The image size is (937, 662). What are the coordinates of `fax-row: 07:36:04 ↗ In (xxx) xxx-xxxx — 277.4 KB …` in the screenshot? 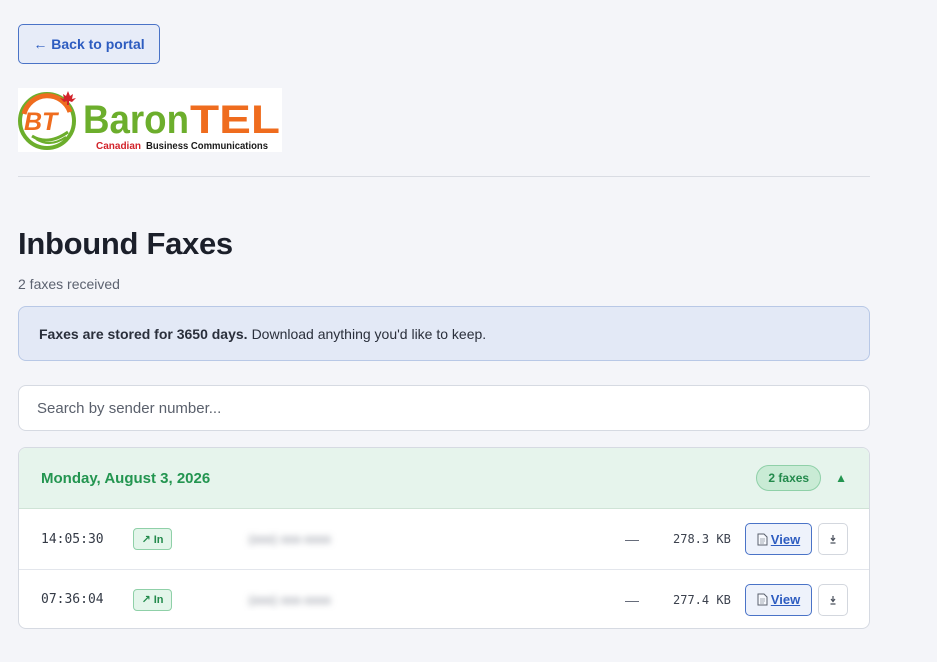 It's located at (444, 598).